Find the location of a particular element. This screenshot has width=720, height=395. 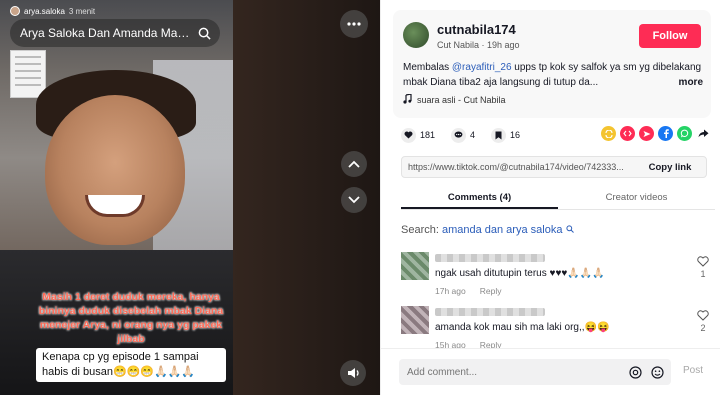

chevron-up-icon is located at coordinates (354, 164).